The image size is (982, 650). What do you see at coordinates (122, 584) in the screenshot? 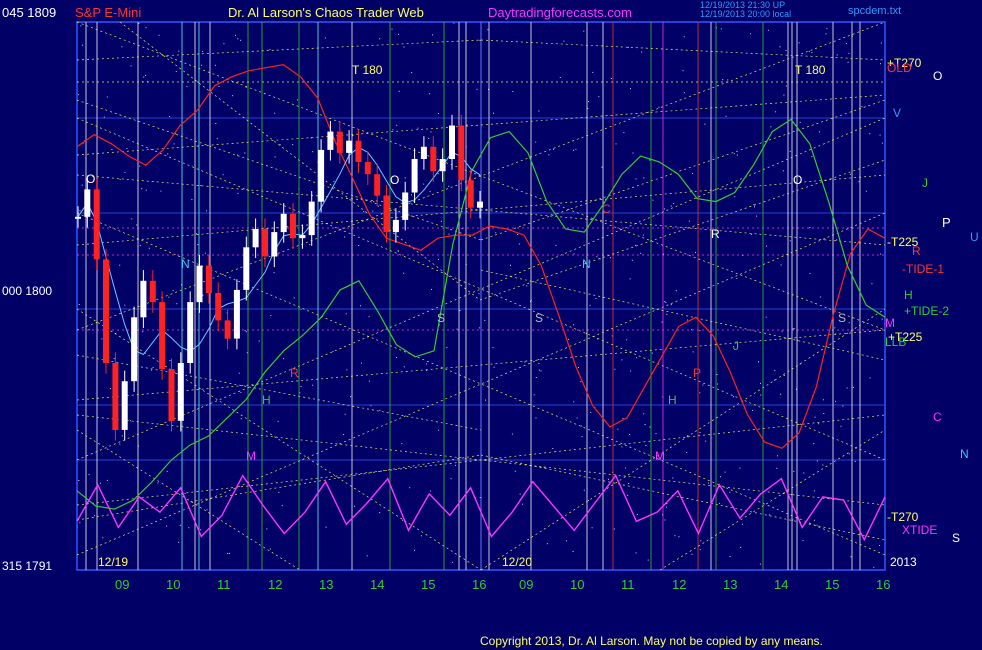
I see `x-tick-label: 09` at bounding box center [122, 584].